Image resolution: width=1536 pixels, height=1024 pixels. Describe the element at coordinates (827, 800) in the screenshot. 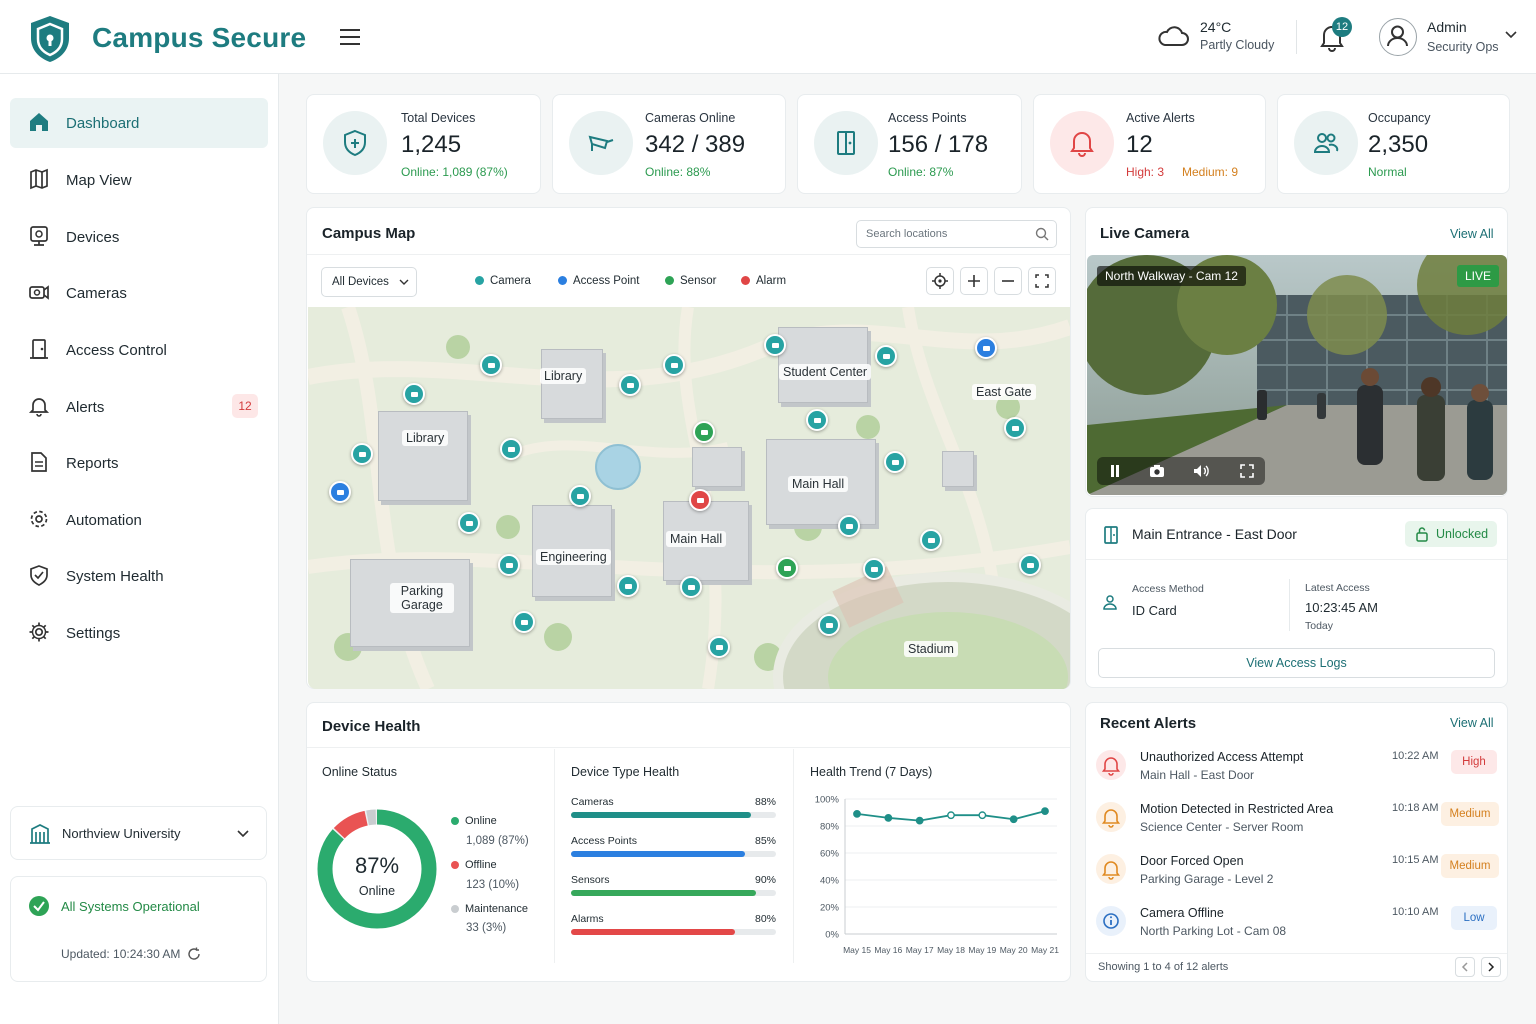

I see `y-tick-label: 100%` at that location.